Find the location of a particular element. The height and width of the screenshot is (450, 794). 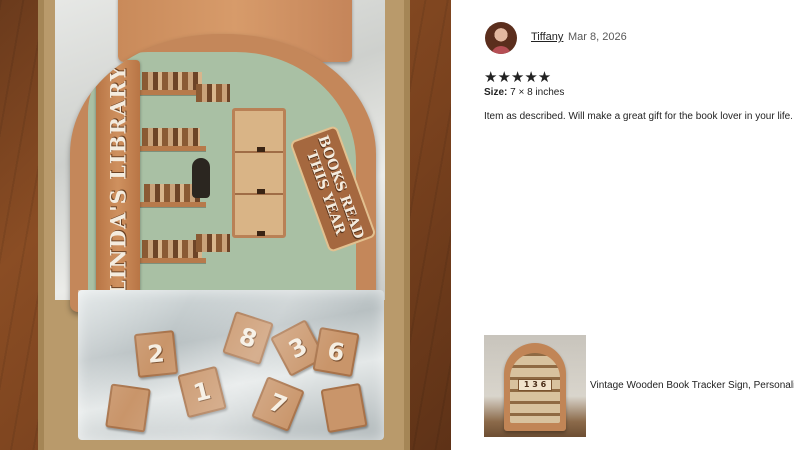

number-tiles-bag: 2 8 3 6 1 7 is located at coordinates (231, 365).